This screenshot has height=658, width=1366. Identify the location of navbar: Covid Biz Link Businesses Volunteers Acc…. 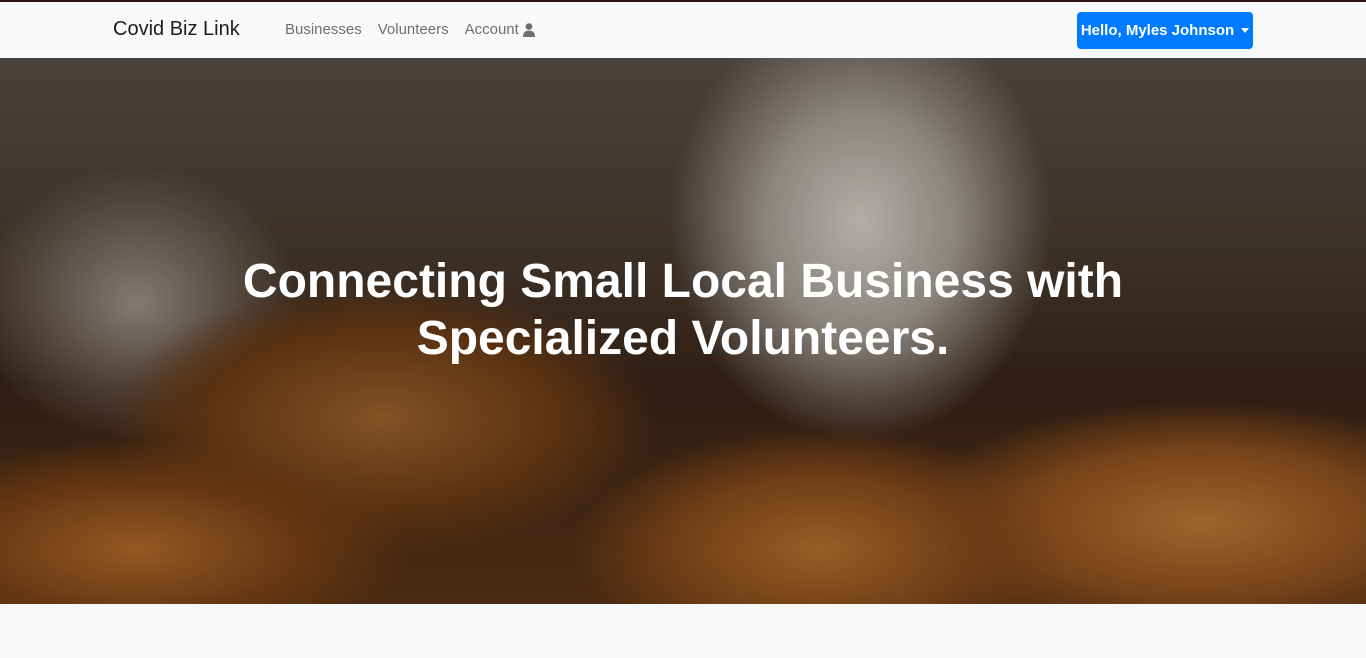
(683, 30).